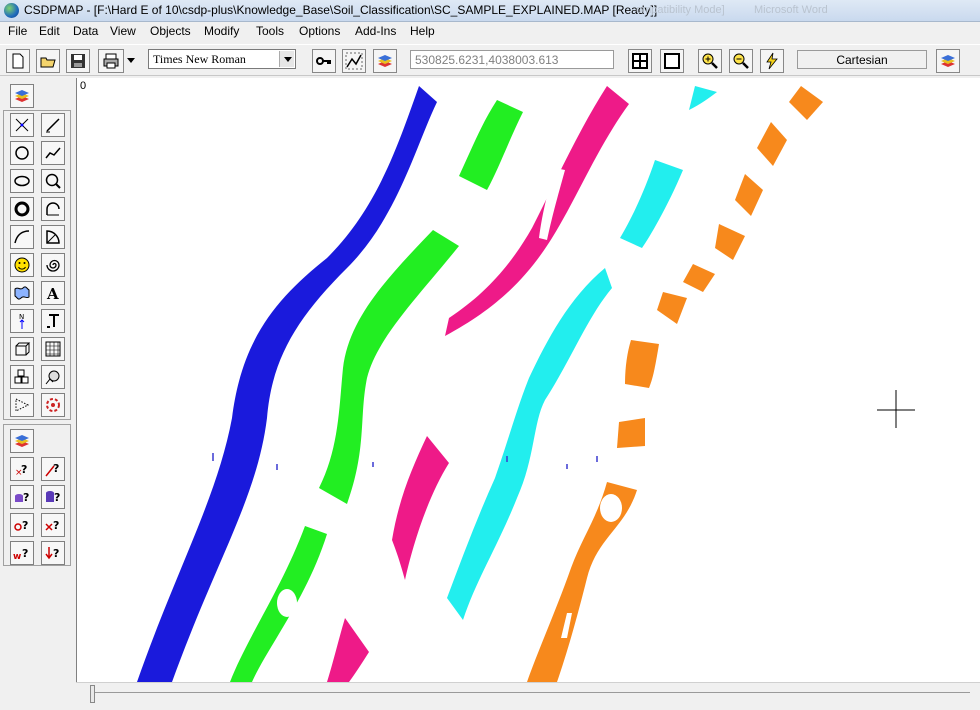  What do you see at coordinates (92, 694) in the screenshot?
I see `scrollbar-thumb` at bounding box center [92, 694].